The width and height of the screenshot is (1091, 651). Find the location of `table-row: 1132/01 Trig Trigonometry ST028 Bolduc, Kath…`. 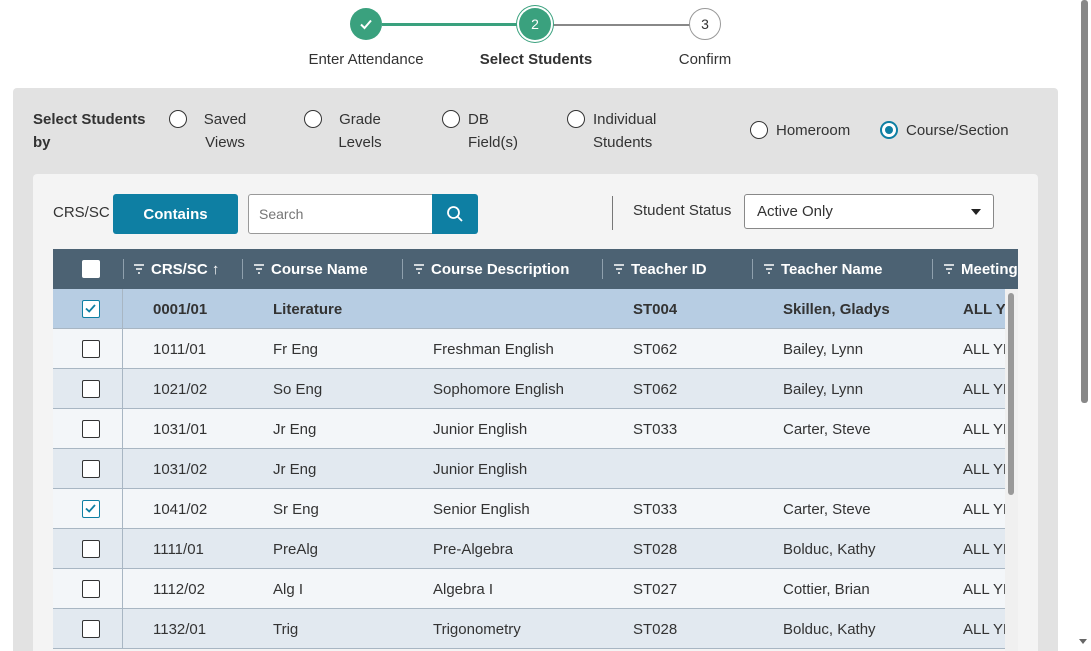

table-row: 1132/01 Trig Trigonometry ST028 Bolduc, Kath… is located at coordinates (529, 629).